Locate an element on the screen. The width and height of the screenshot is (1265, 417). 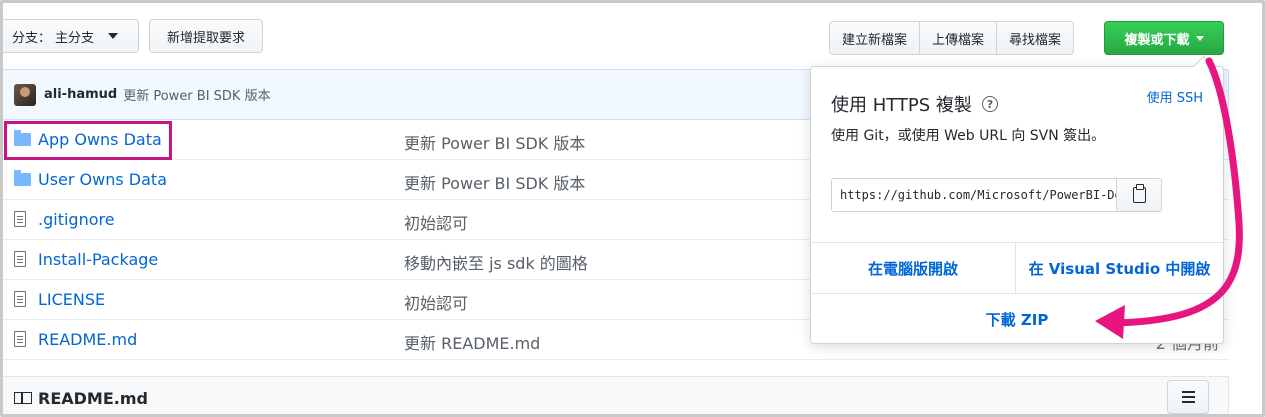
open-in-visual-studio-button: 在 Visual Studio 中開啟 is located at coordinates (1119, 268).